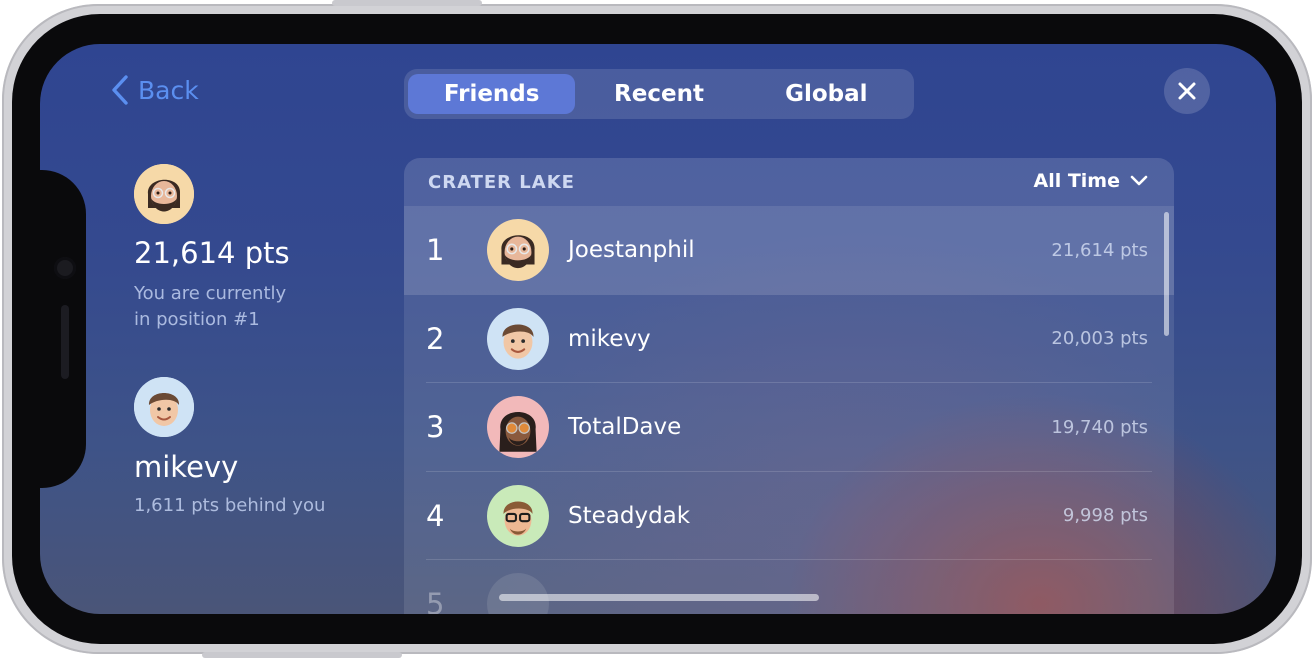 The height and width of the screenshot is (658, 1316). What do you see at coordinates (789, 516) in the screenshot?
I see `leaderboard-row: 4 Steadydak 9,998 pts` at bounding box center [789, 516].